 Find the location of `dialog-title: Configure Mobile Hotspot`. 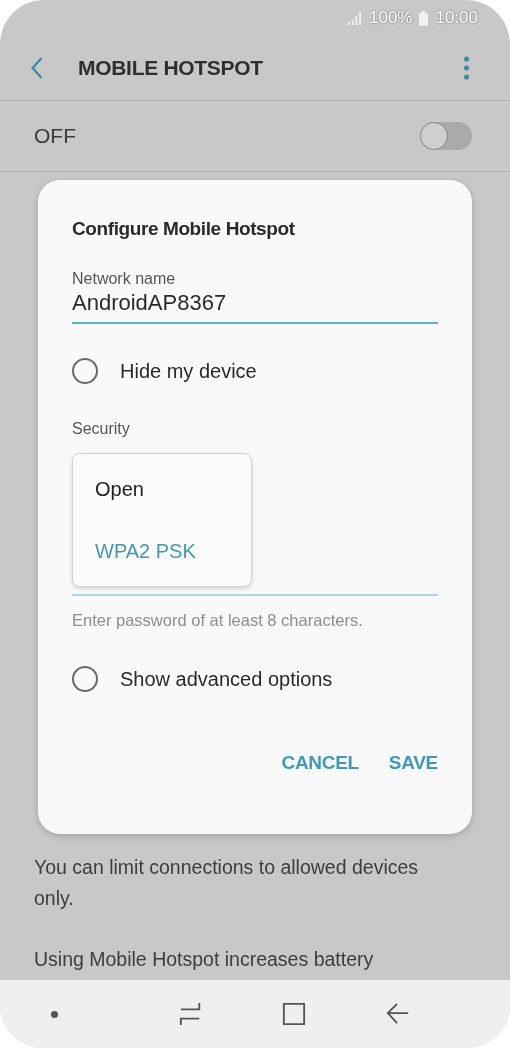

dialog-title: Configure Mobile Hotspot is located at coordinates (184, 229).